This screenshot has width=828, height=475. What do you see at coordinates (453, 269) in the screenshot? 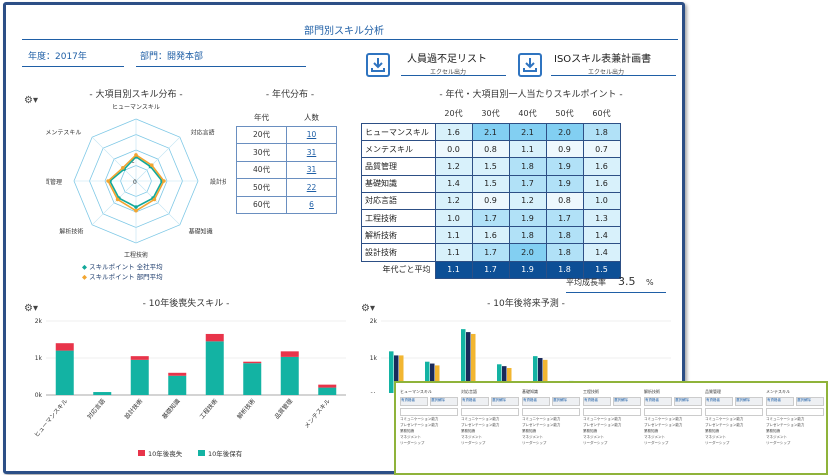
I see `avg-cell: 1.1` at bounding box center [453, 269].